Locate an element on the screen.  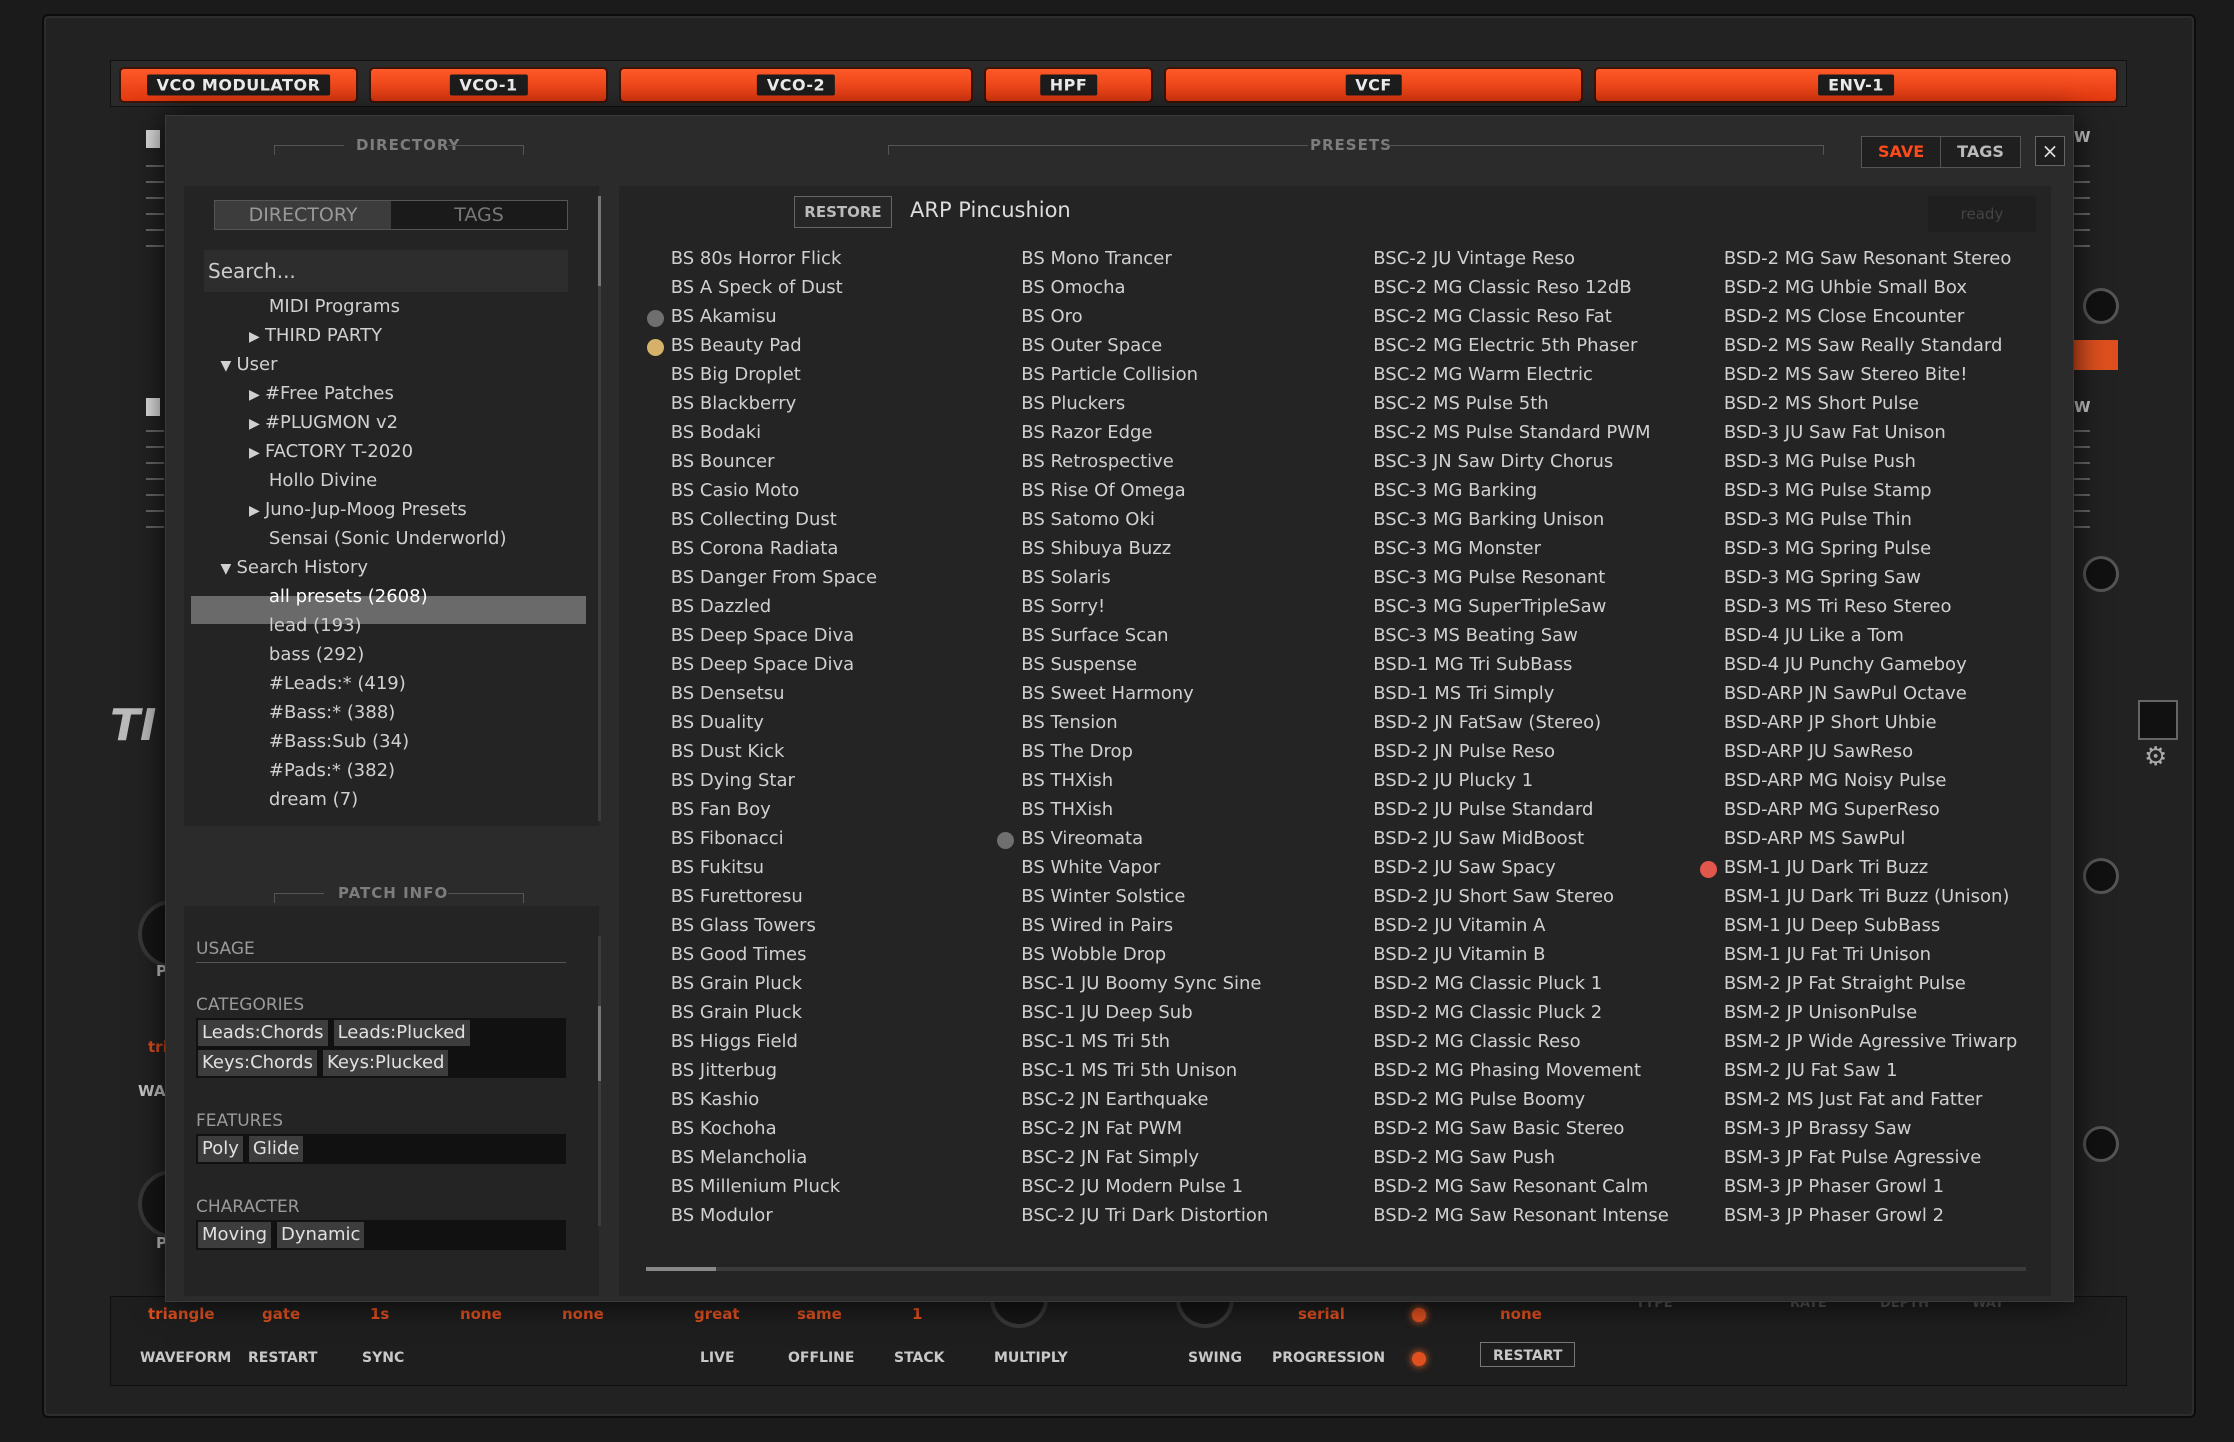
preset-item: BS Higgs Field is located at coordinates (774, 1041).